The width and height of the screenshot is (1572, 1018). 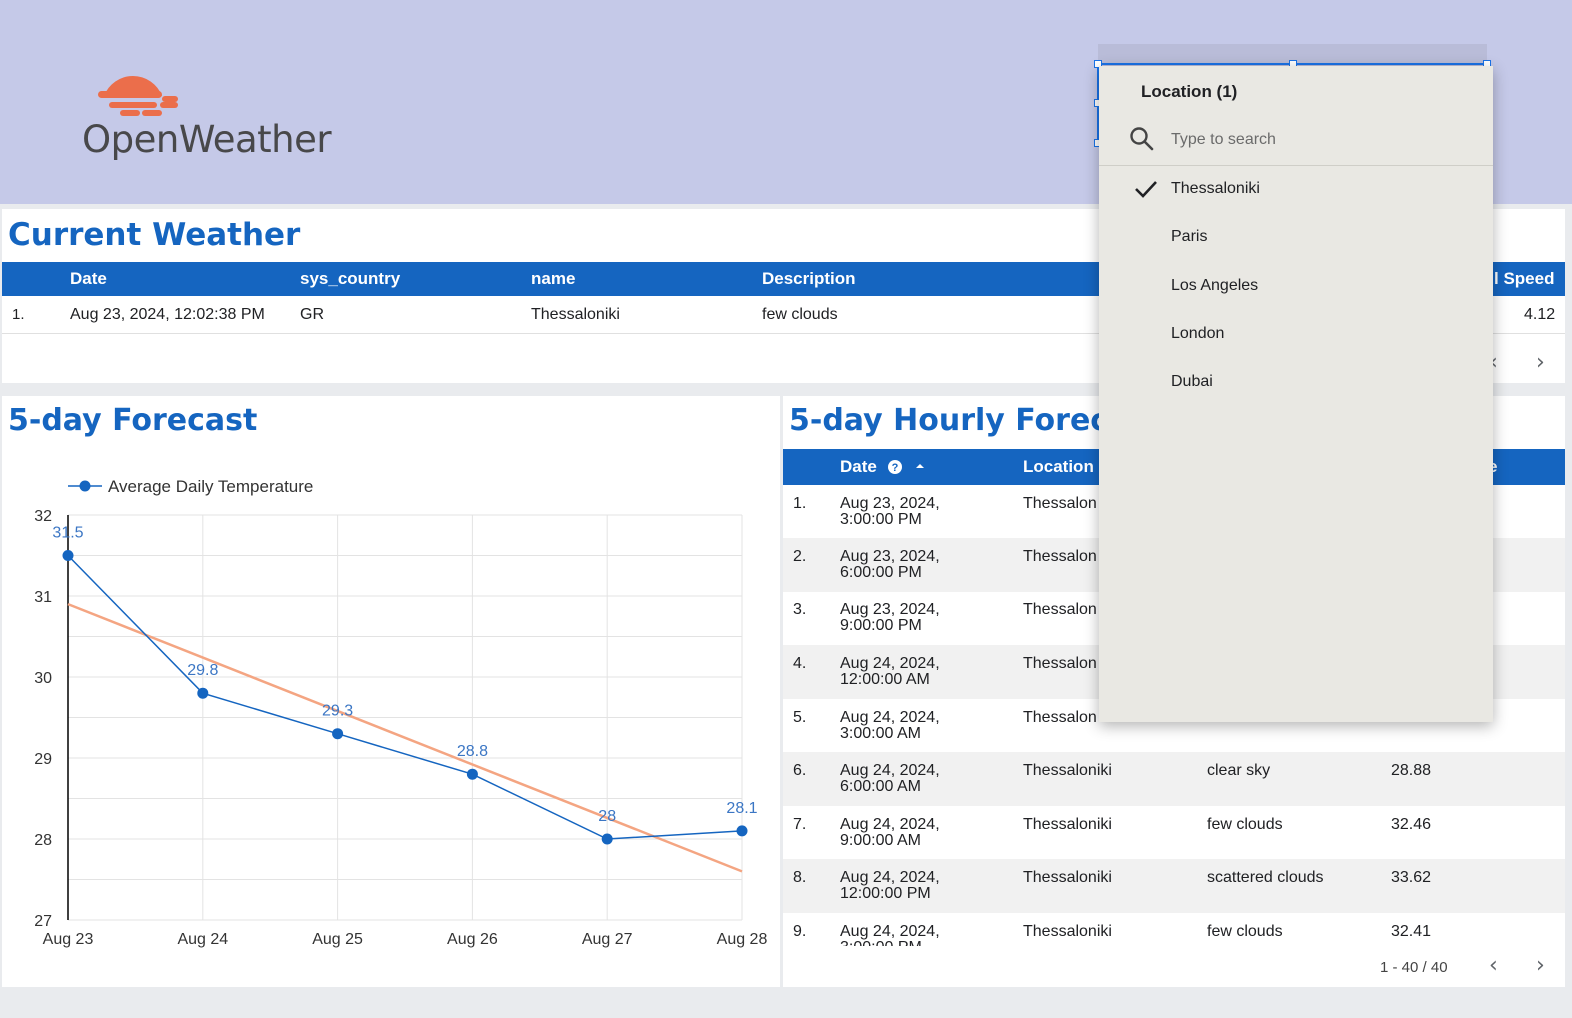 I want to click on row-number: 5., so click(x=800, y=717).